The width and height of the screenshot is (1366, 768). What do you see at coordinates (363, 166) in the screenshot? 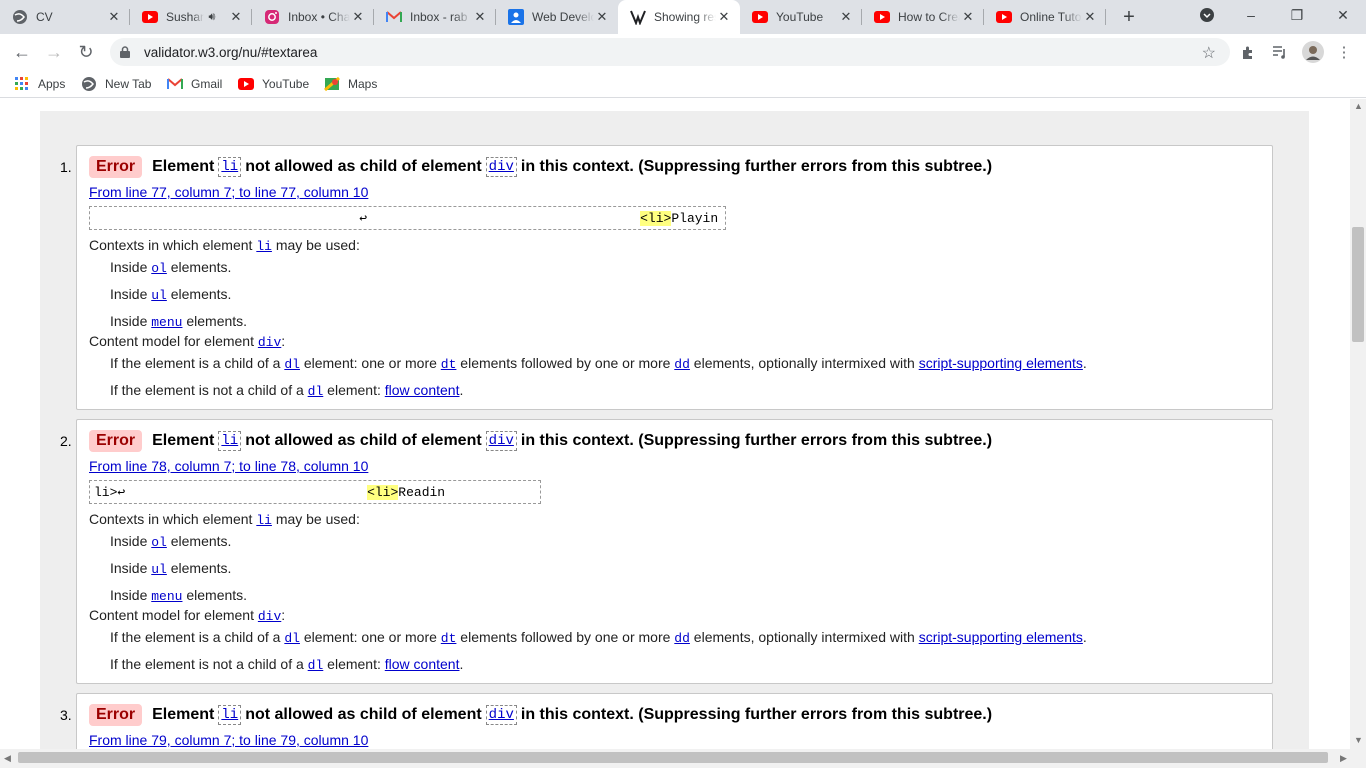
I see `heading-text: not allowed as child of element` at bounding box center [363, 166].